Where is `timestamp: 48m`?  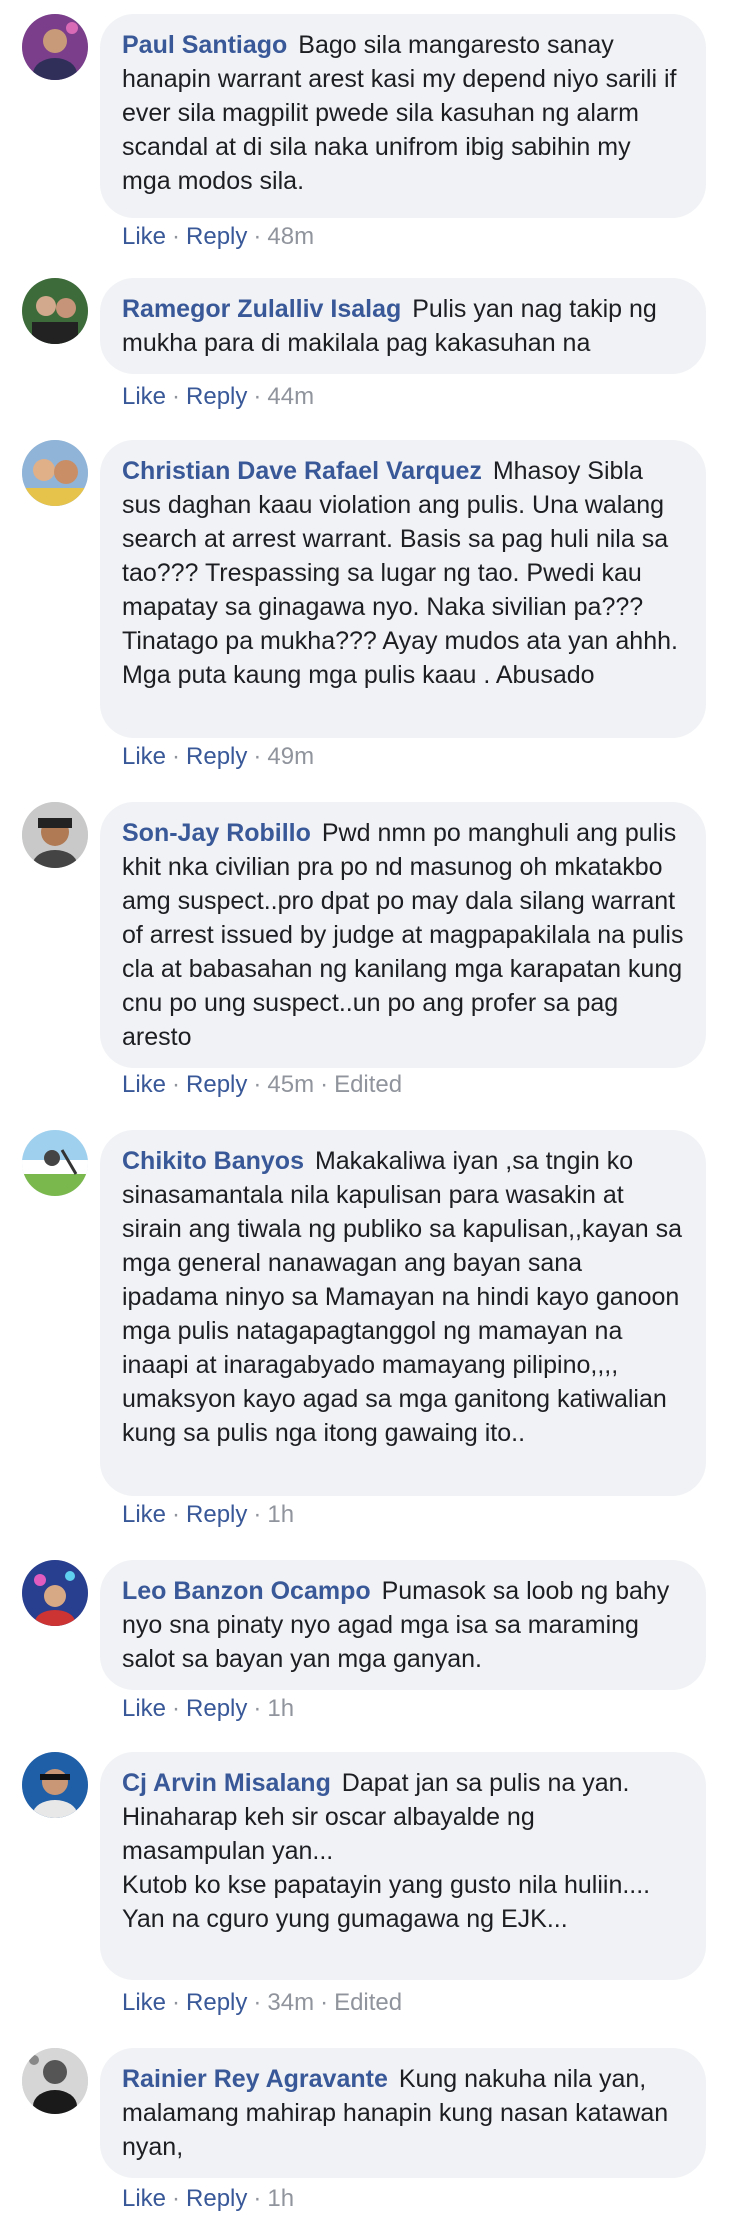 timestamp: 48m is located at coordinates (290, 236).